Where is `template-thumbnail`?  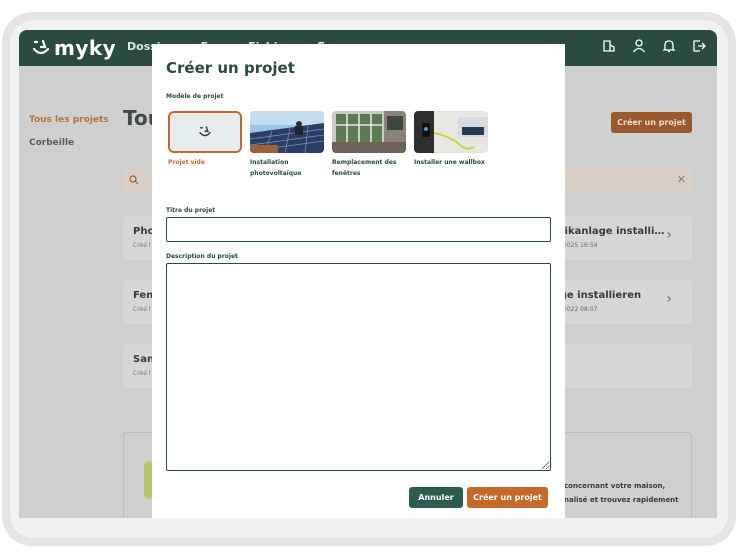
template-thumbnail is located at coordinates (205, 132).